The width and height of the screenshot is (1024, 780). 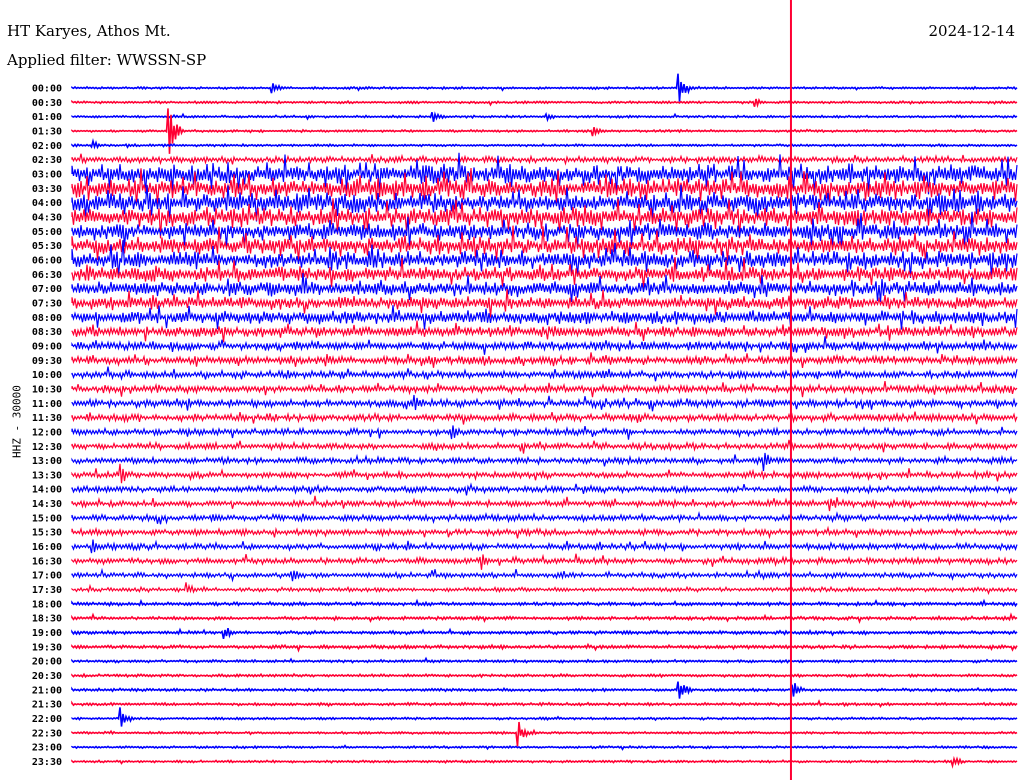 I want to click on row-time-label: 02:00, so click(x=47, y=146).